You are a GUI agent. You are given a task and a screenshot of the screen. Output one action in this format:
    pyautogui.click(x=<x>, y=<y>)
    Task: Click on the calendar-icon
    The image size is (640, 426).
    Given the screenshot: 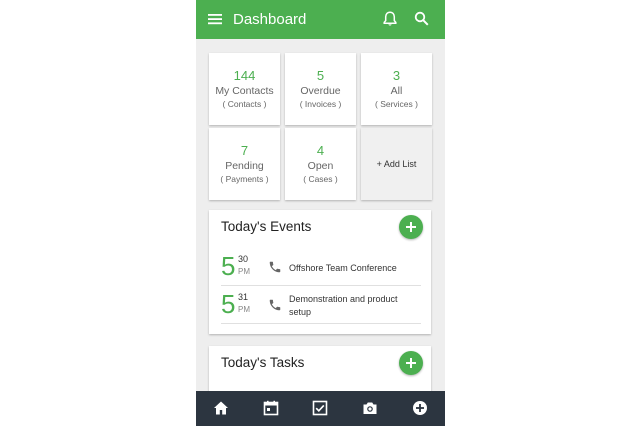 What is the action you would take?
    pyautogui.click(x=271, y=408)
    